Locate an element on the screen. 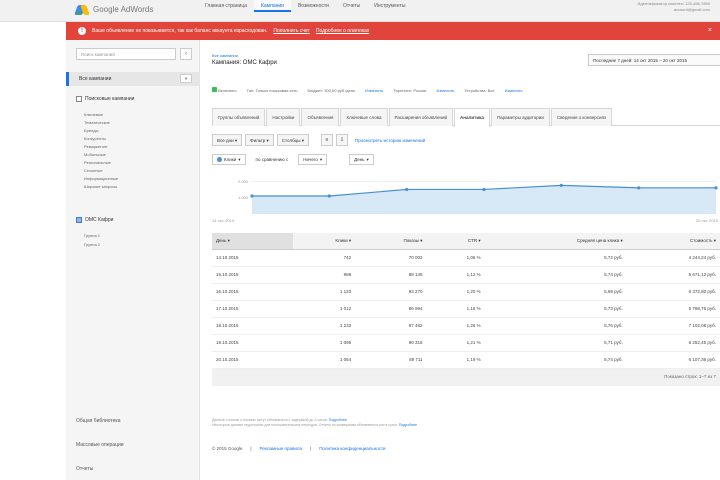  tab-ad-groups: Группы объявлений is located at coordinates (239, 117).